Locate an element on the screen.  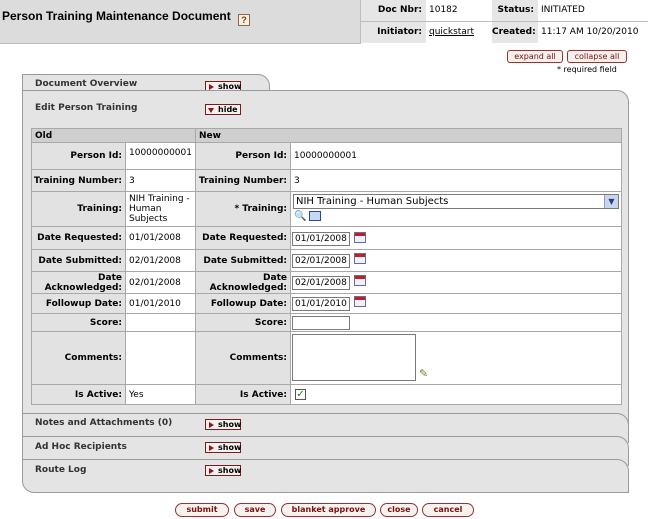
adhoc-show-button: show is located at coordinates (223, 447).